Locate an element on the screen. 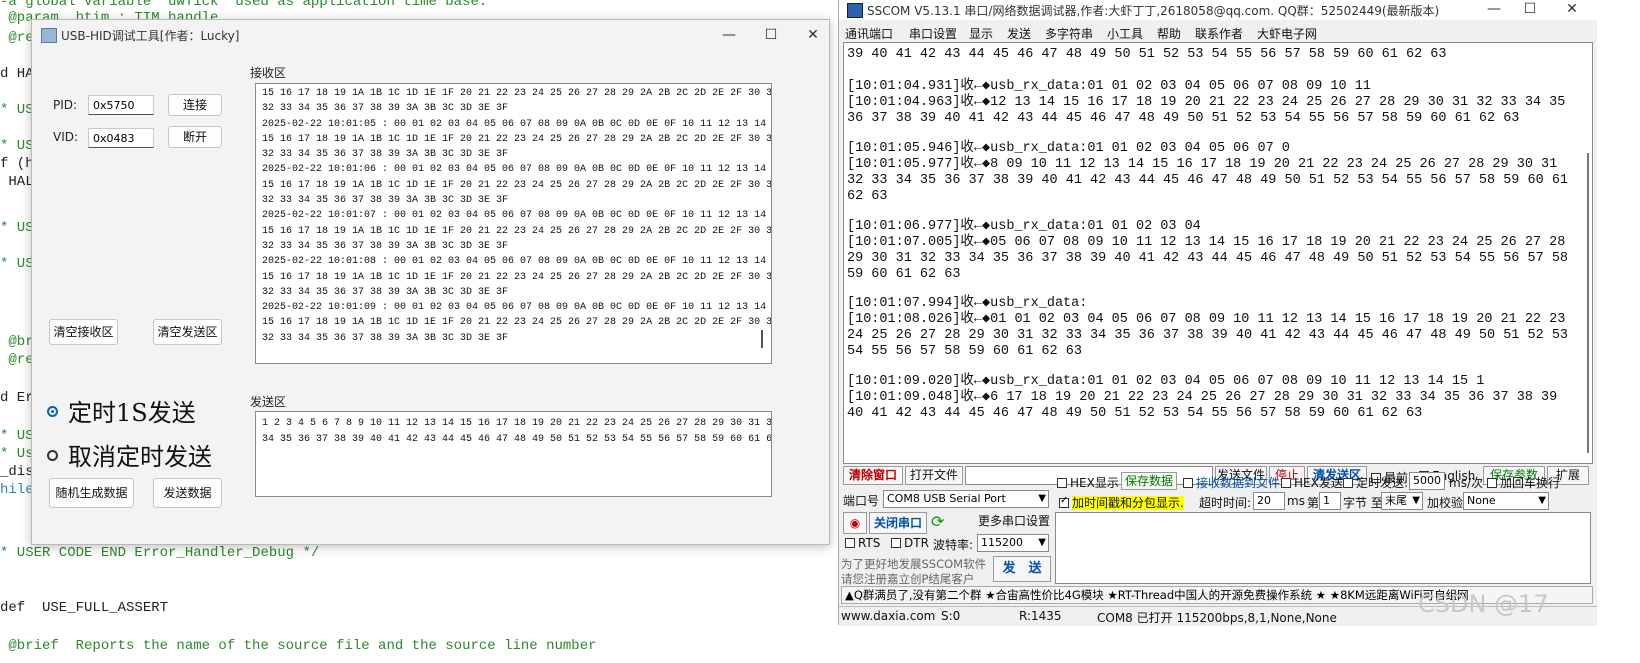 This screenshot has width=1640, height=663. timestamp-checkbox: 加时间戳和分包显示. is located at coordinates (1121, 502).